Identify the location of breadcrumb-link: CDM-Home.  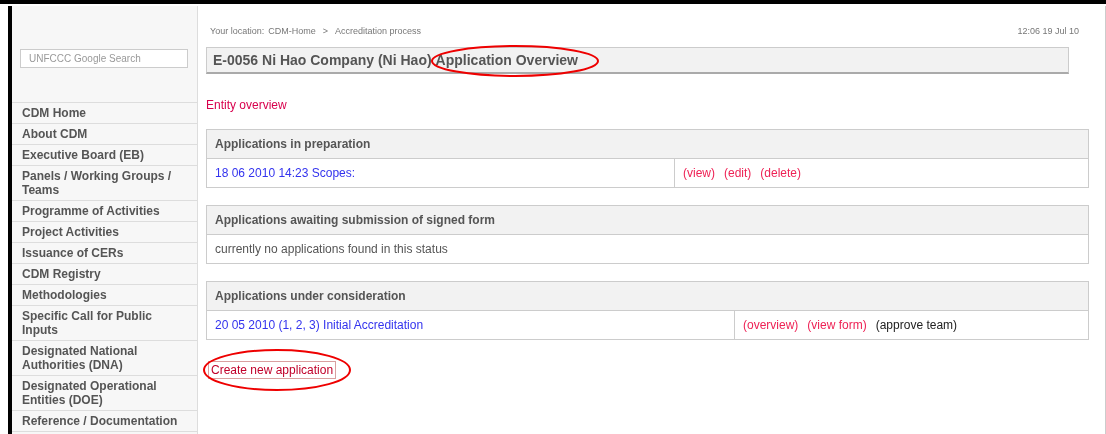
(292, 31).